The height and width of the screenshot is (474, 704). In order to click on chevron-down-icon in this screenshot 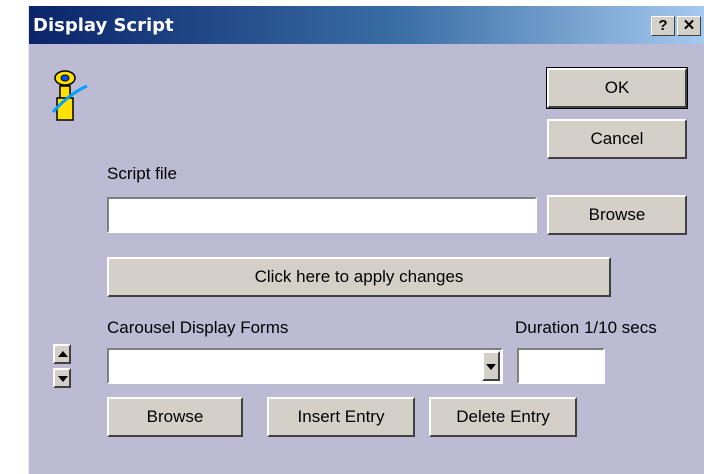, I will do `click(491, 367)`.